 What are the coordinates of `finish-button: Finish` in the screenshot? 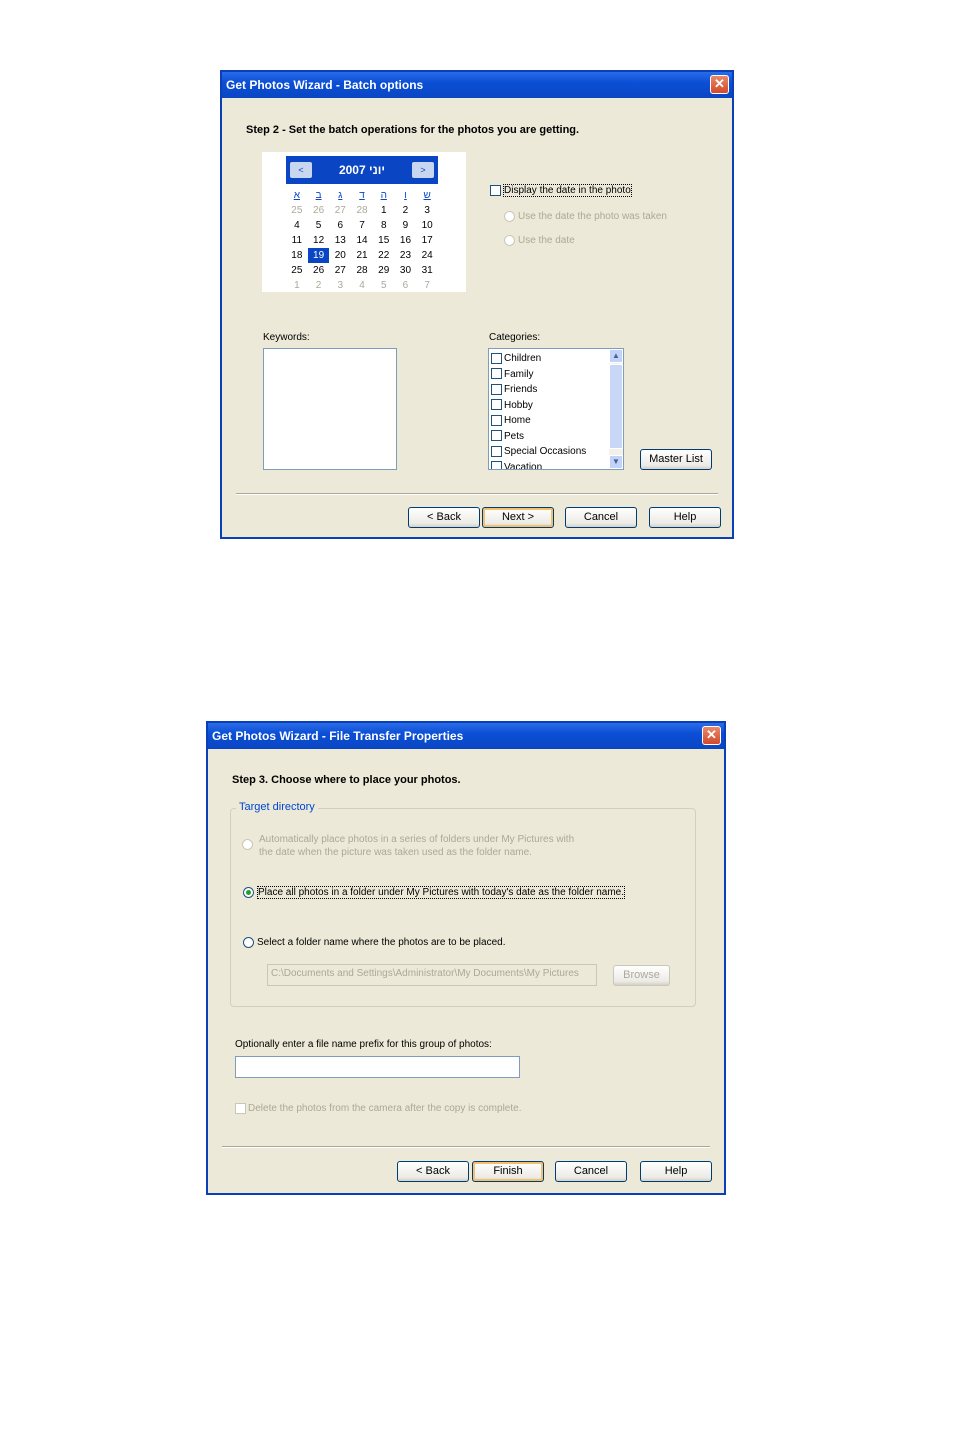 It's located at (508, 1171).